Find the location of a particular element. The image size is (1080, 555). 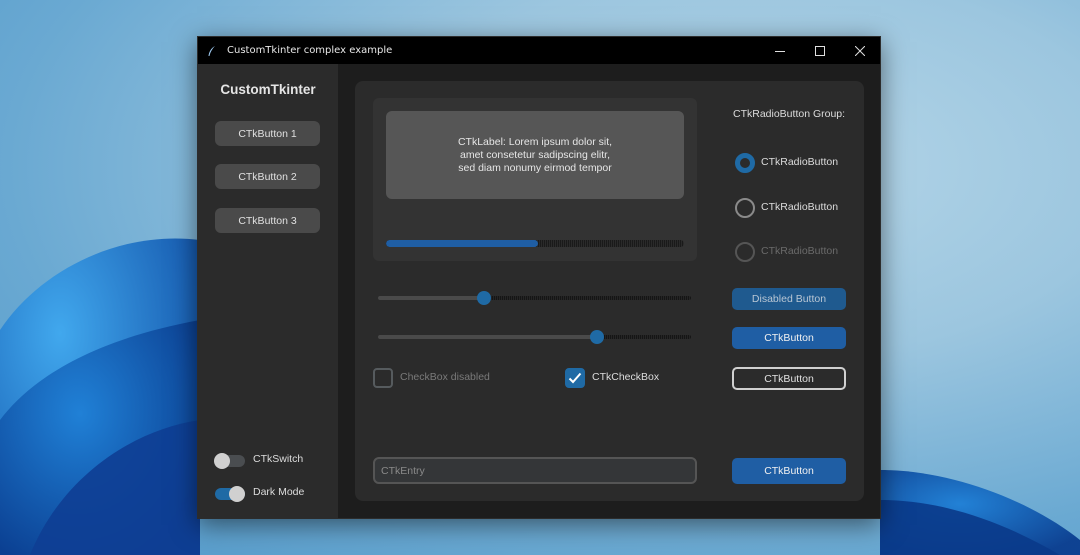

sidebar-button-1: CTkButton 1 is located at coordinates (267, 133).